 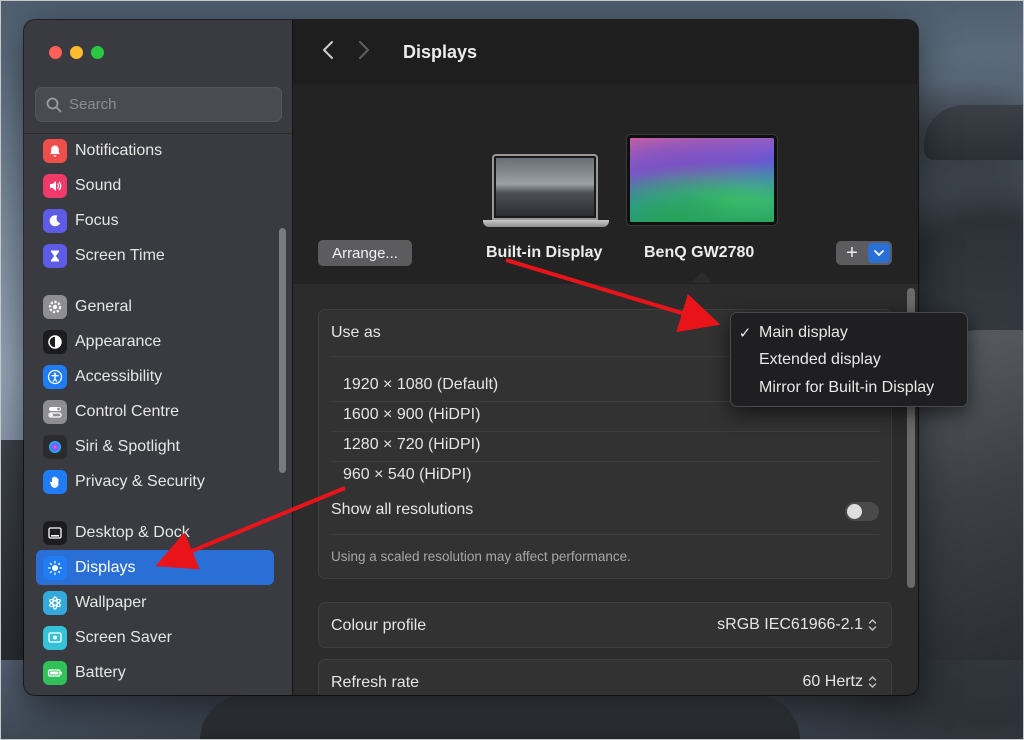 I want to click on minimize-button, so click(x=76, y=52).